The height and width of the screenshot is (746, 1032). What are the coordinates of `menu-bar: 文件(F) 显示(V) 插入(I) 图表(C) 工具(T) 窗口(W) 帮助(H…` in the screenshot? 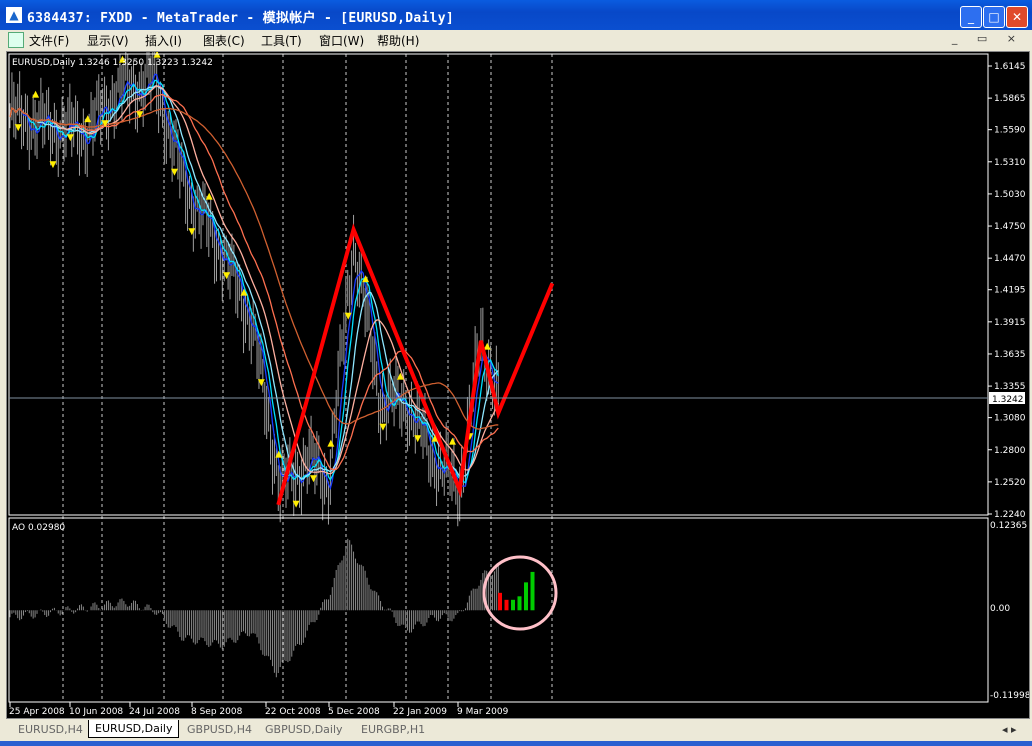 It's located at (516, 40).